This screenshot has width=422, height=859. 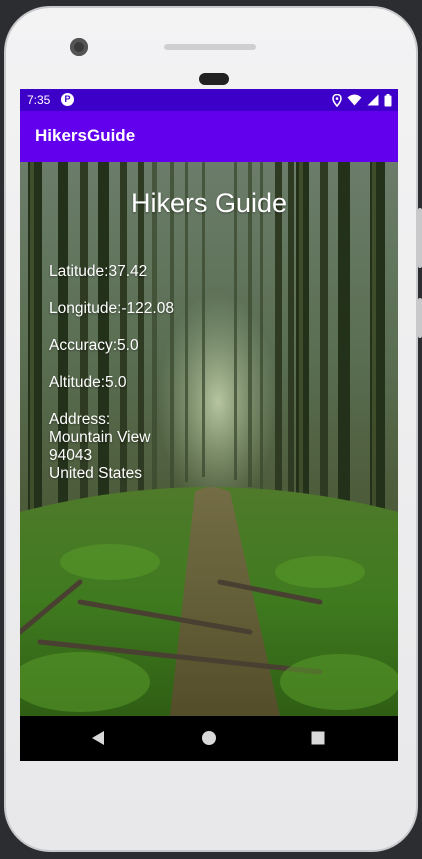 I want to click on address-label: Address:, so click(x=80, y=419).